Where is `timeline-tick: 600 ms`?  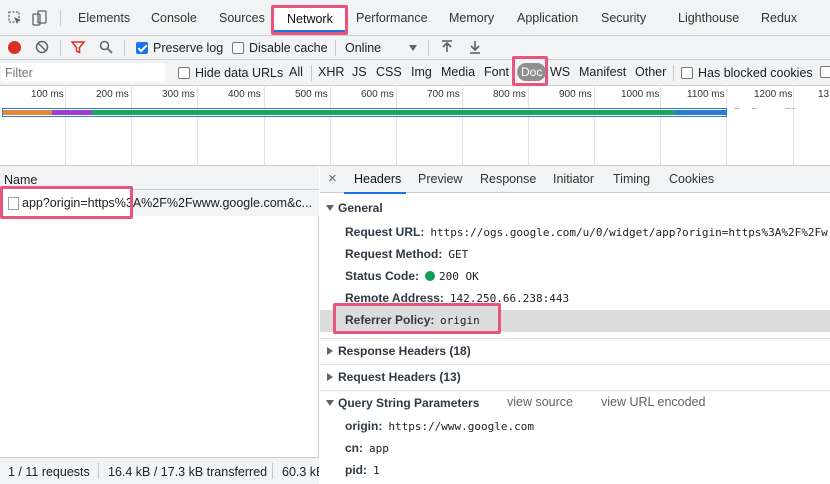 timeline-tick: 600 ms is located at coordinates (377, 94).